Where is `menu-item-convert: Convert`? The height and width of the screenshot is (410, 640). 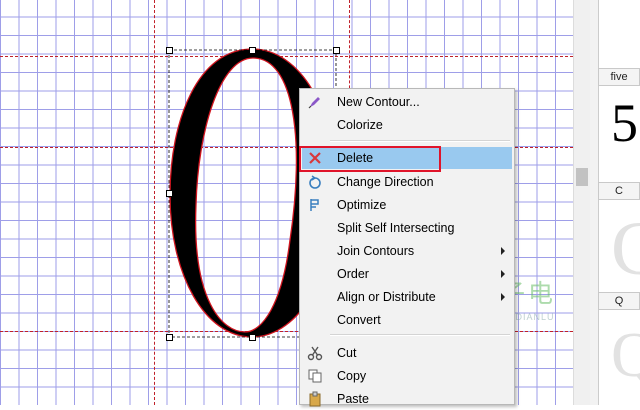 menu-item-convert: Convert is located at coordinates (407, 320).